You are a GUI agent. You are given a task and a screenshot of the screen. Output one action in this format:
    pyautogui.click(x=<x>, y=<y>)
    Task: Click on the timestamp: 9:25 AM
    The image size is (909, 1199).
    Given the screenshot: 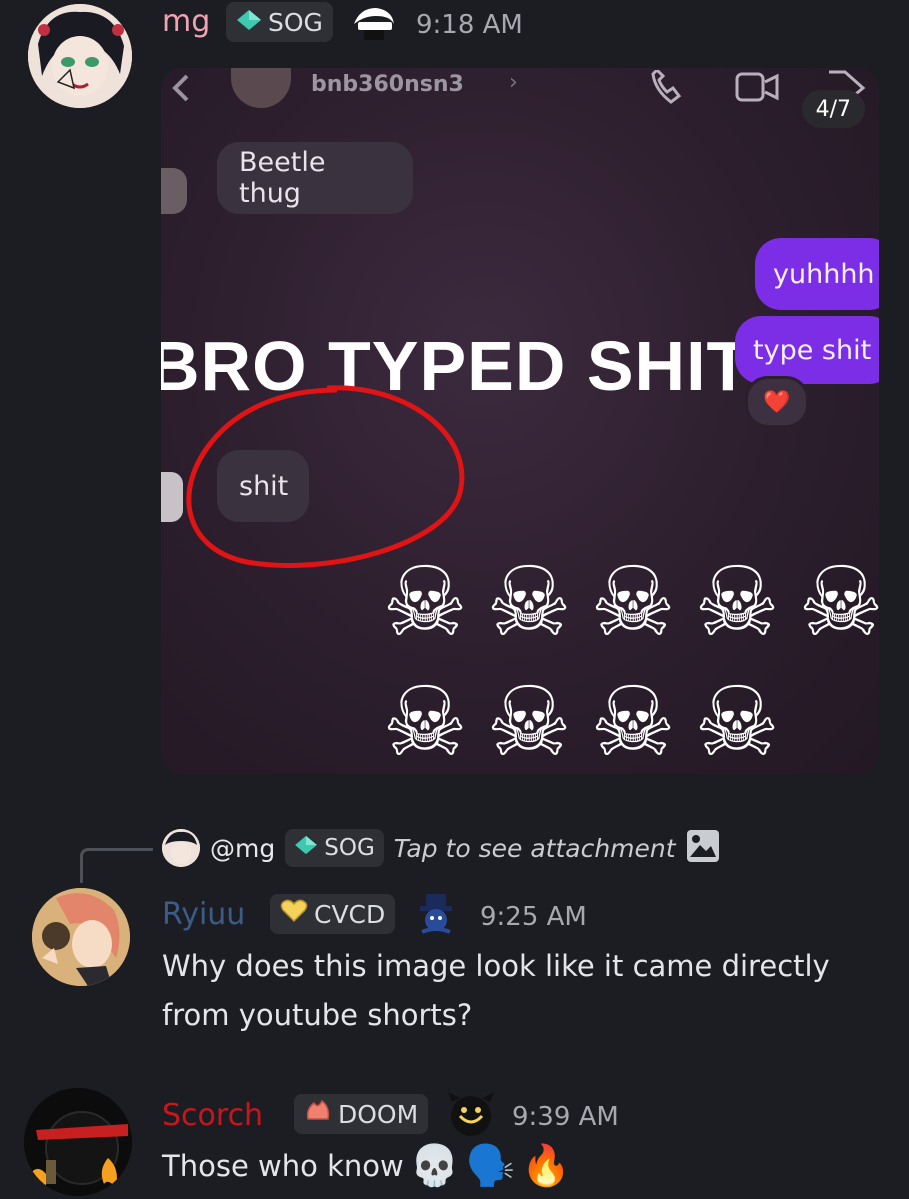 What is the action you would take?
    pyautogui.click(x=533, y=917)
    